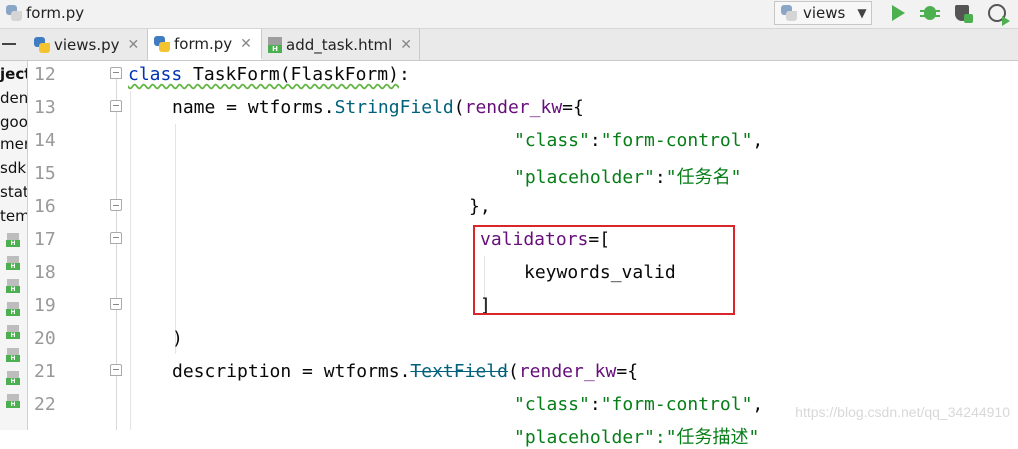 The image size is (1018, 449). Describe the element at coordinates (45, 140) in the screenshot. I see `line-number: 14` at that location.